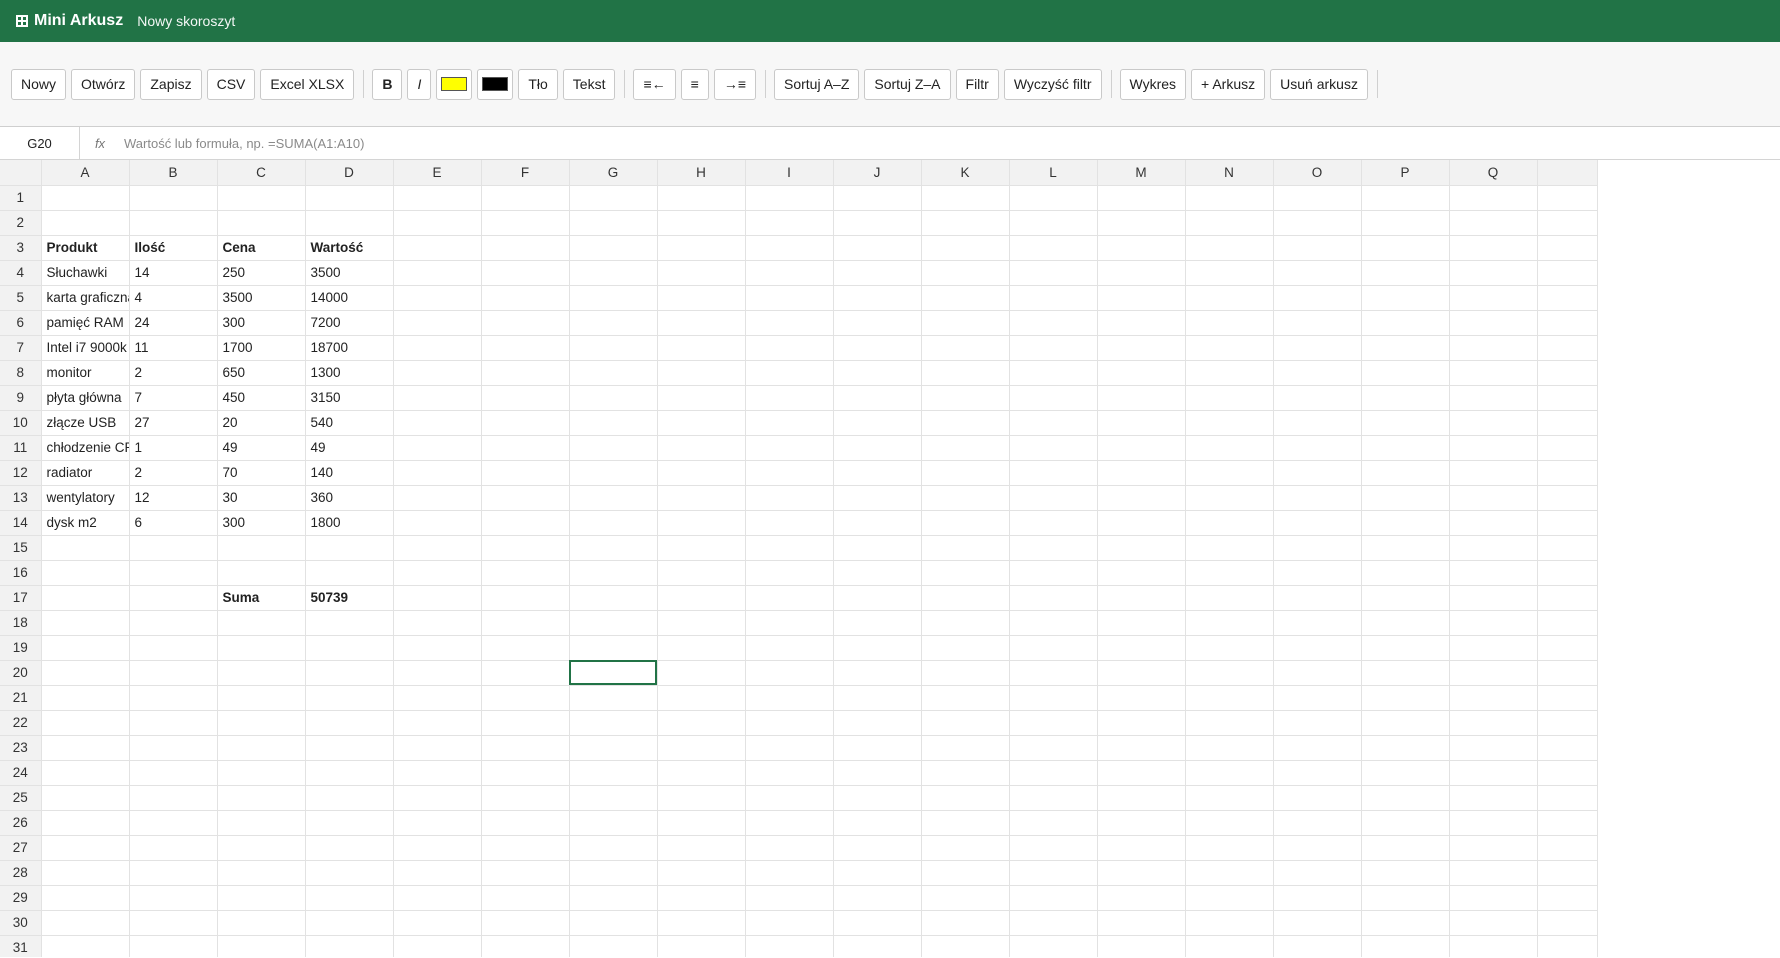 The height and width of the screenshot is (958, 1780). I want to click on cell-b25, so click(173, 798).